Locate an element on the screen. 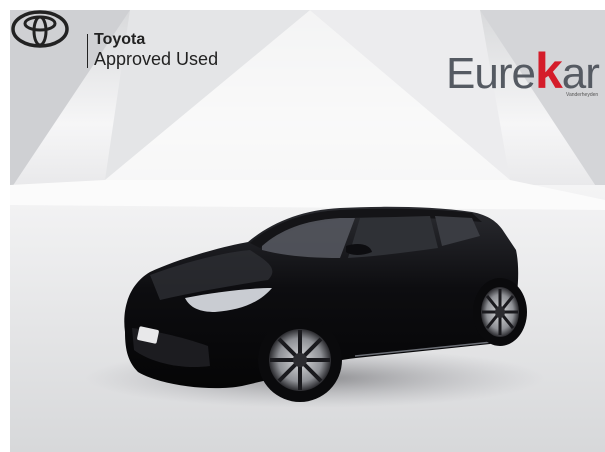 The image size is (605, 452). brand-program: Approved Used is located at coordinates (156, 59).